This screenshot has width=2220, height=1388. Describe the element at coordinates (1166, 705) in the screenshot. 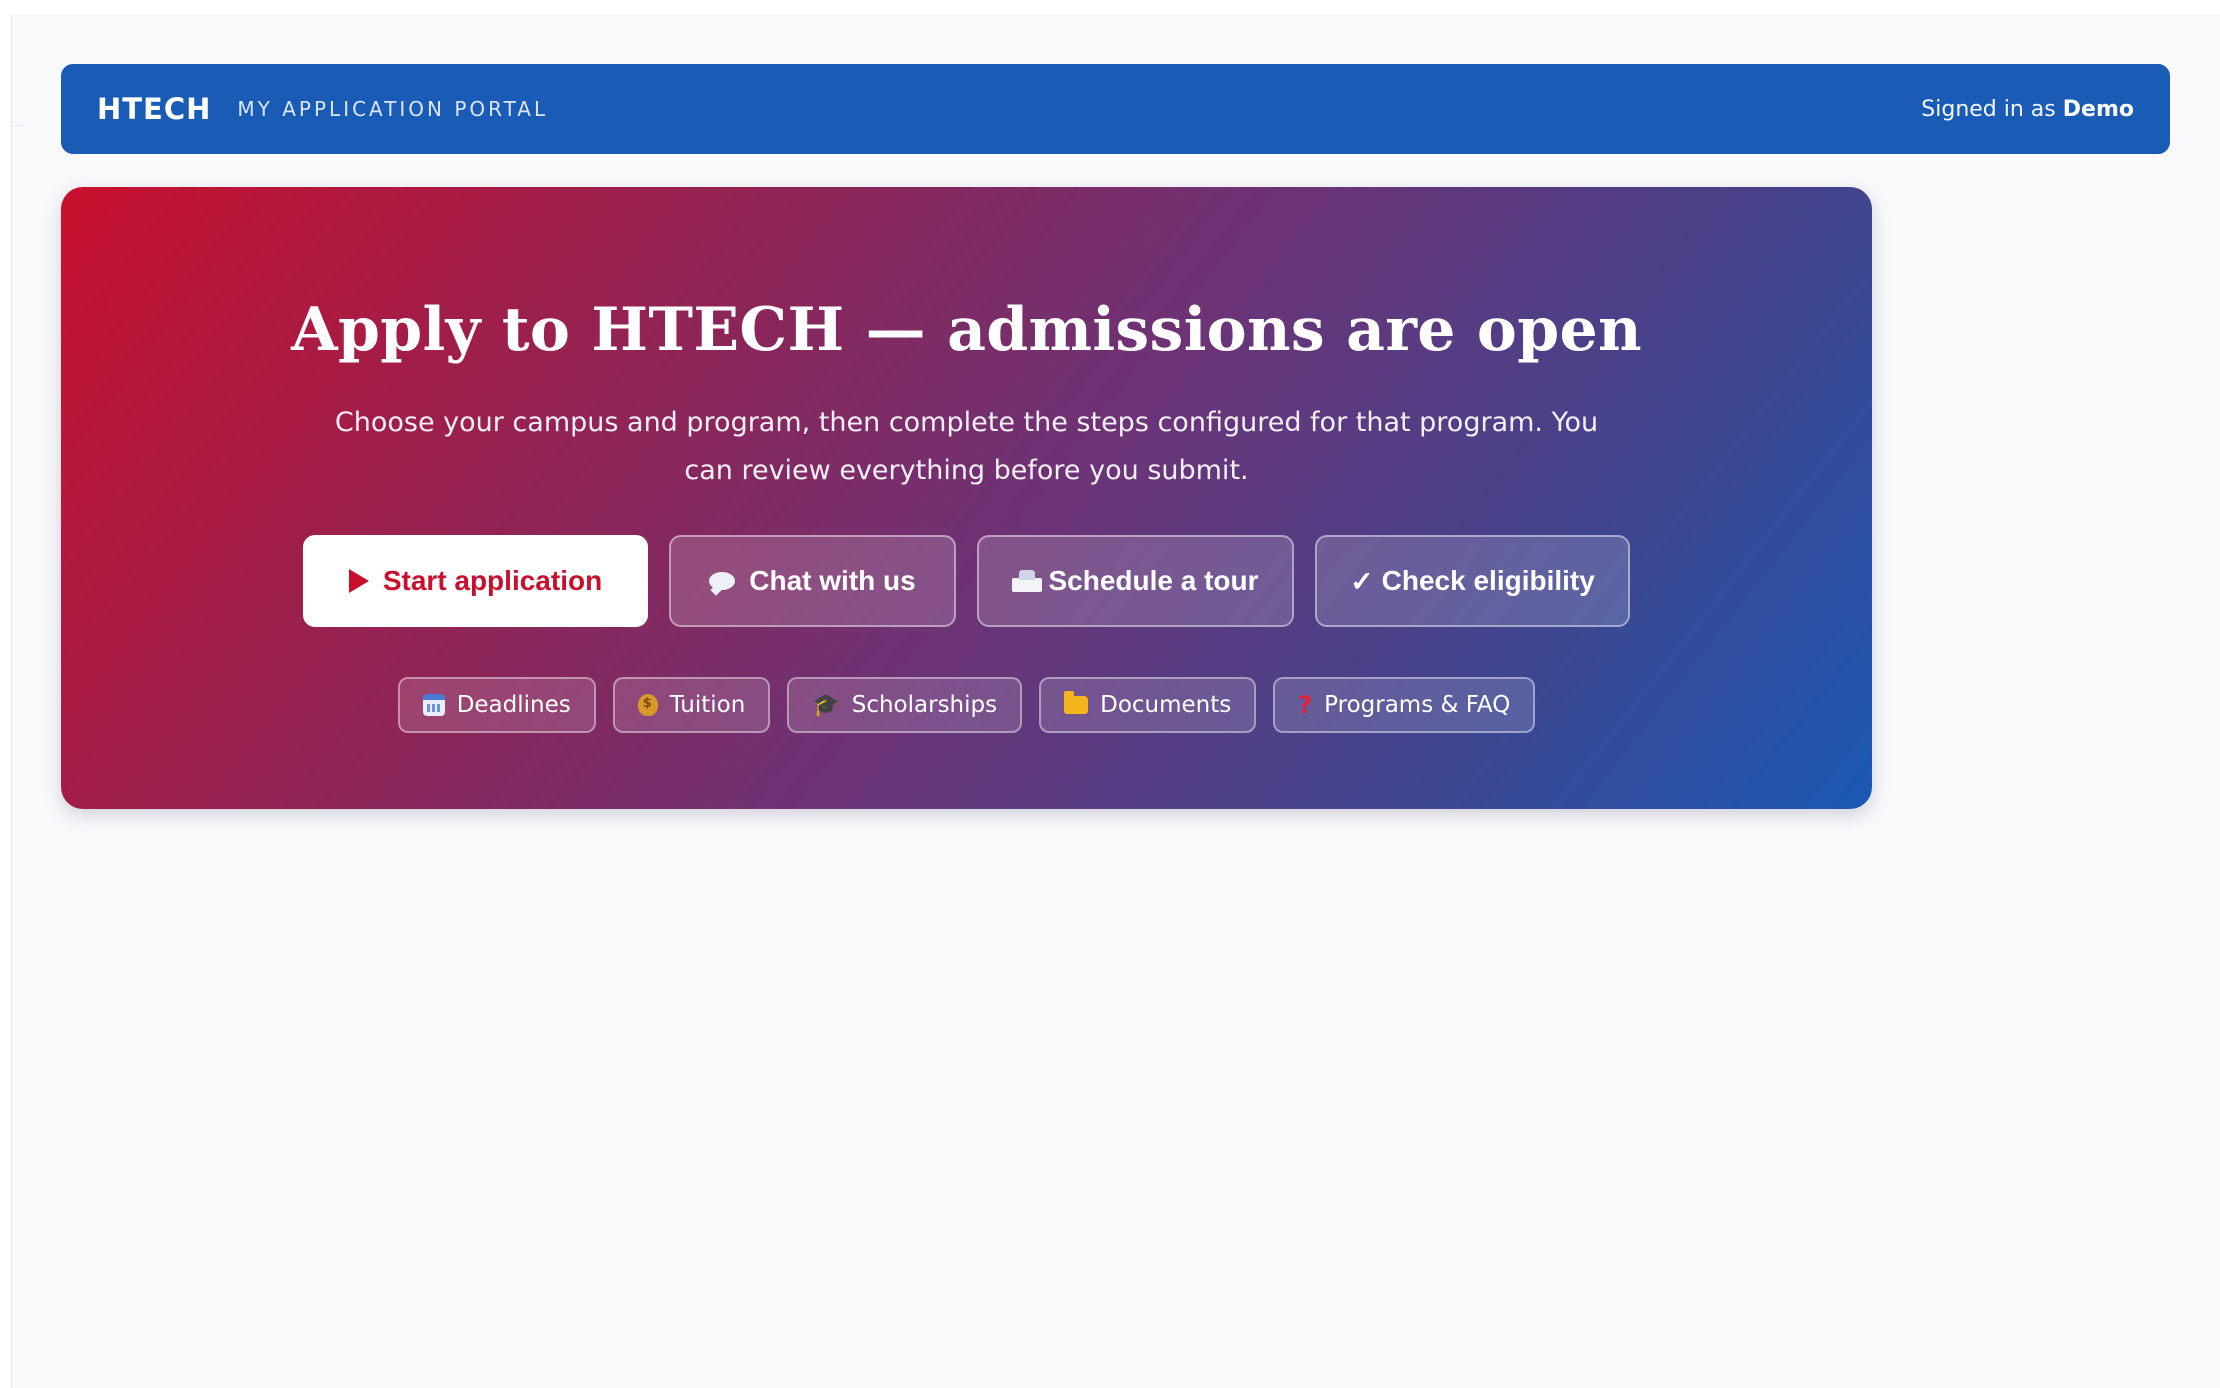

I see `chip-label: Documents` at that location.